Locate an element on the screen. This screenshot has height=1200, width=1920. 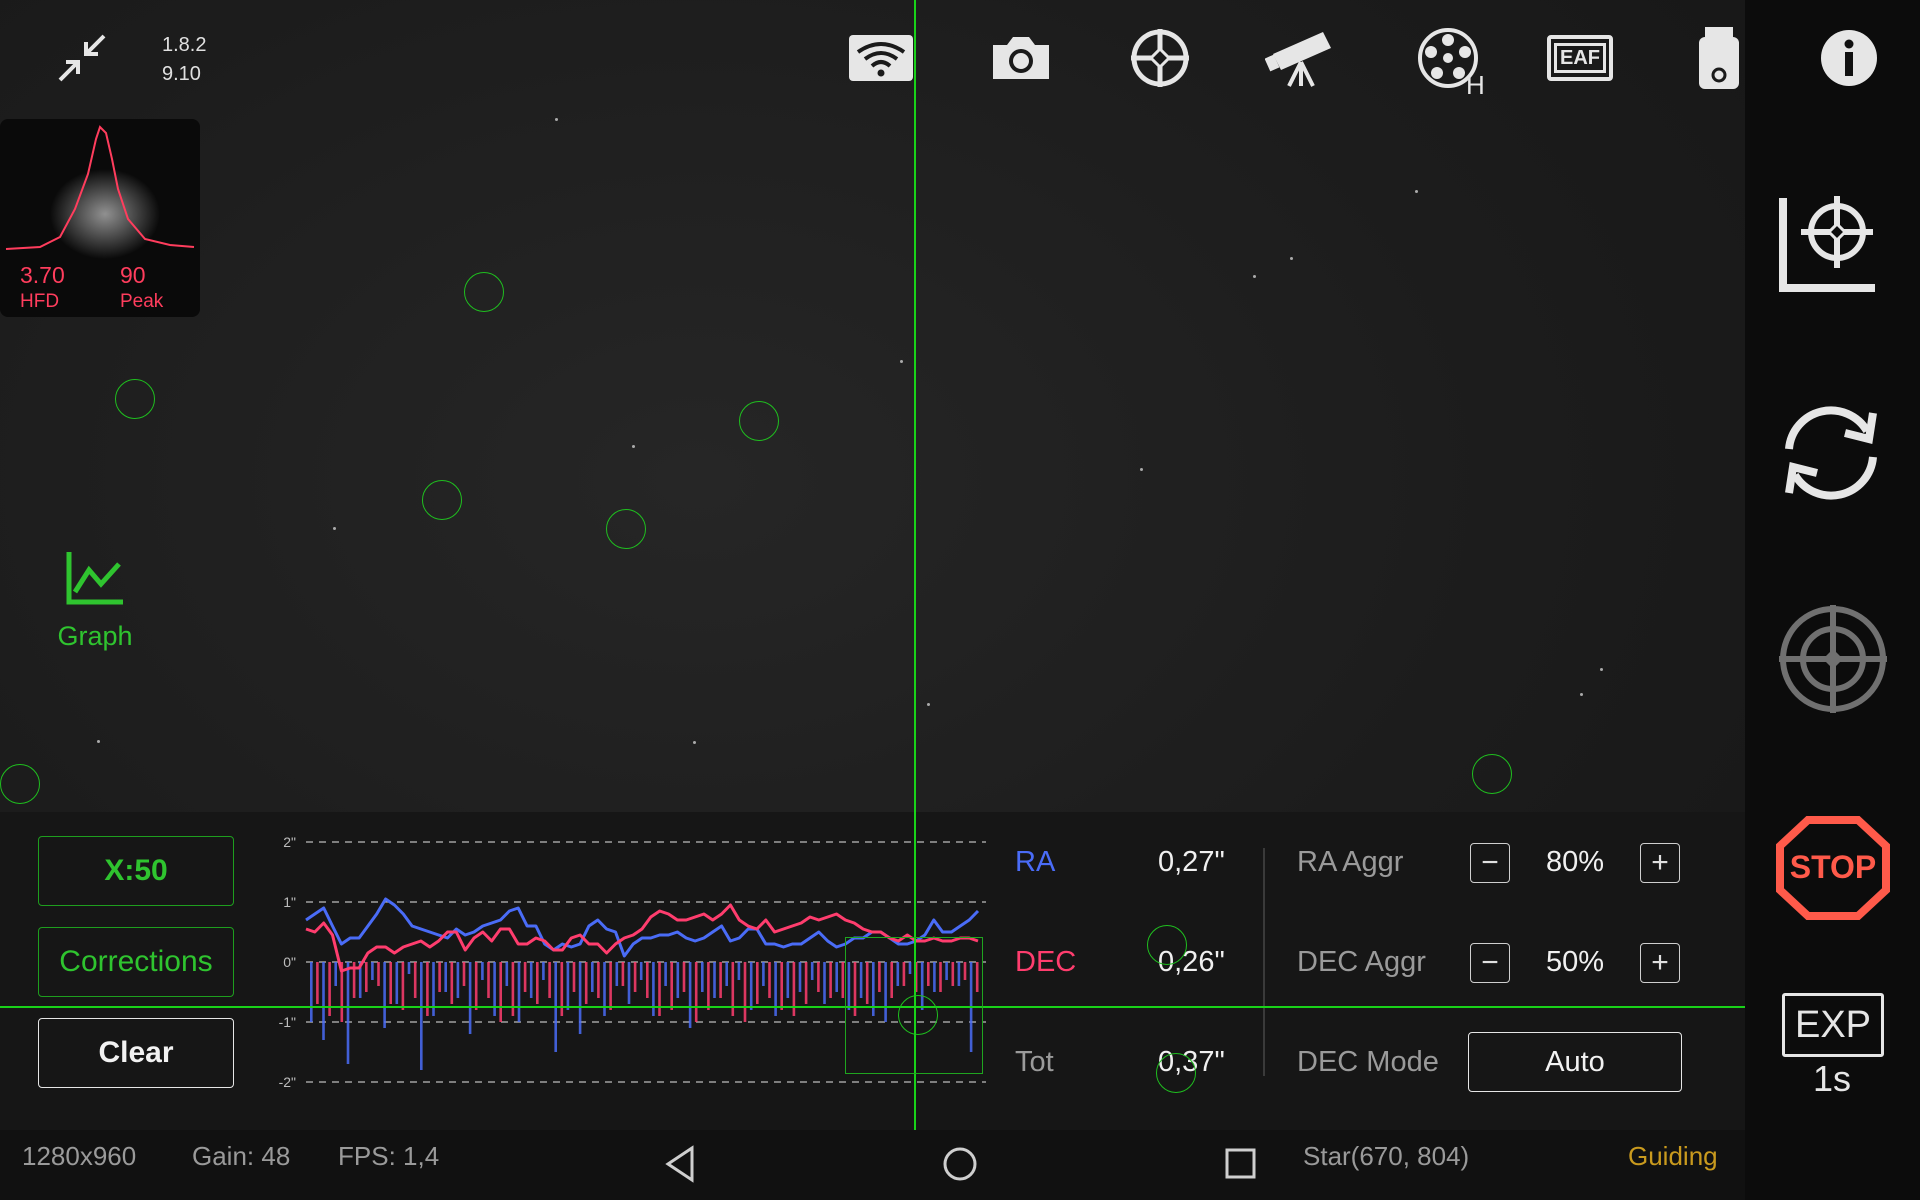
dec-mode-select: Auto is located at coordinates (1575, 1062).